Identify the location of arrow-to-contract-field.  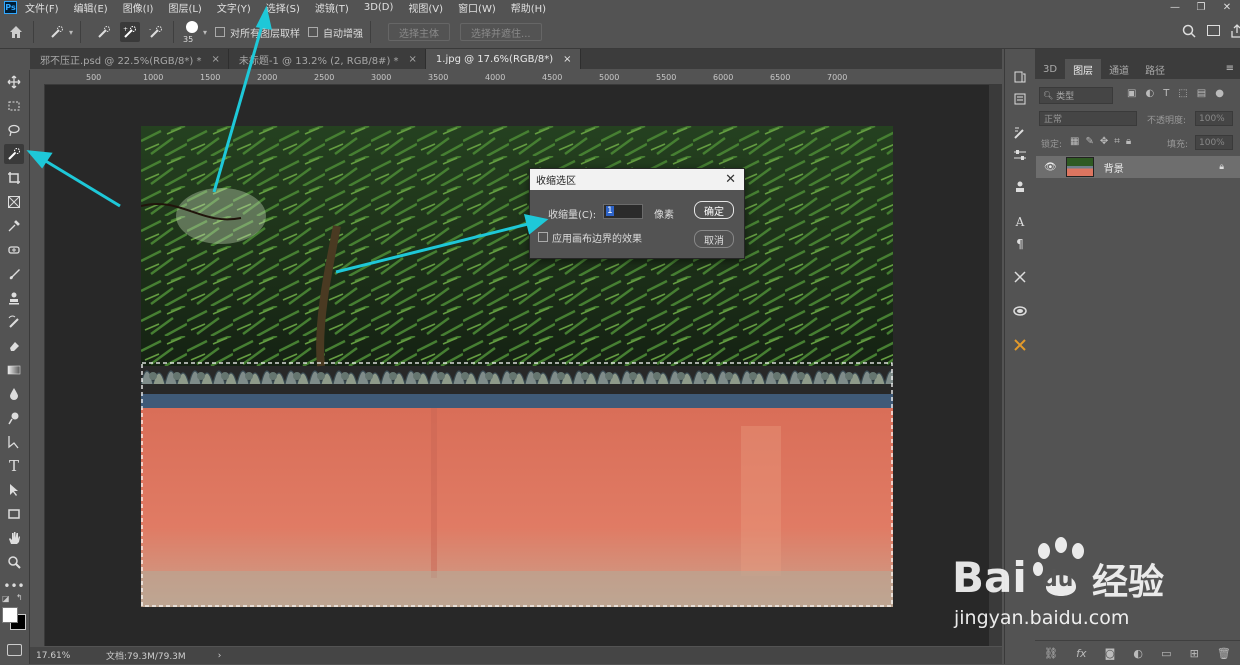
(432, 248).